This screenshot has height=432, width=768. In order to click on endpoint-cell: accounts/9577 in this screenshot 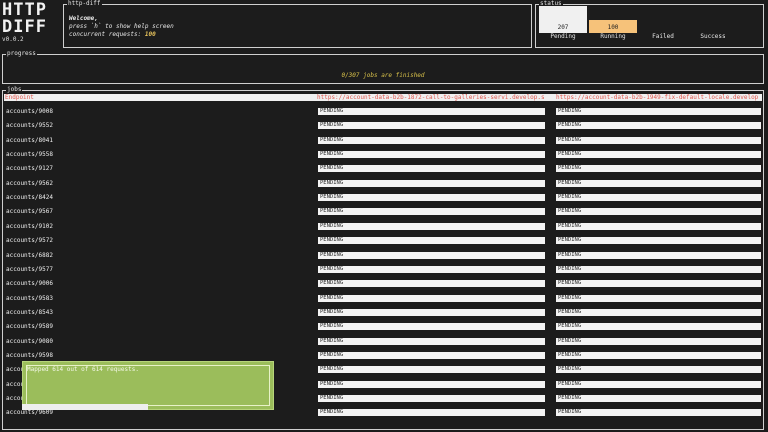, I will do `click(29, 269)`.